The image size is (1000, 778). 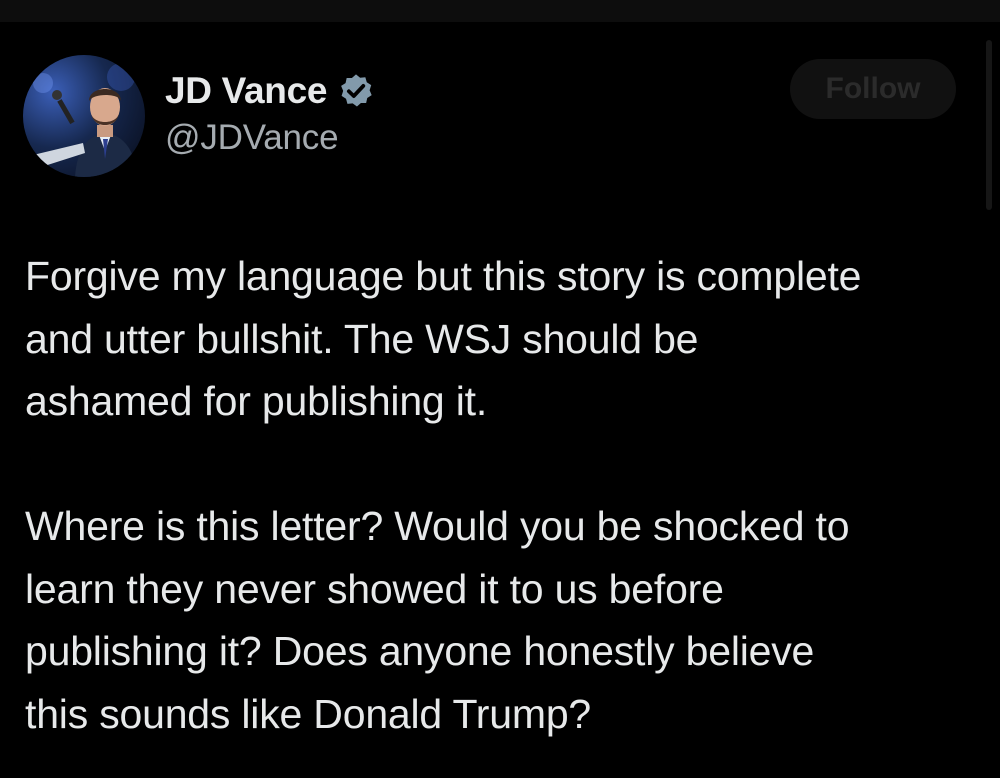 What do you see at coordinates (873, 89) in the screenshot?
I see `follow-button: Follow` at bounding box center [873, 89].